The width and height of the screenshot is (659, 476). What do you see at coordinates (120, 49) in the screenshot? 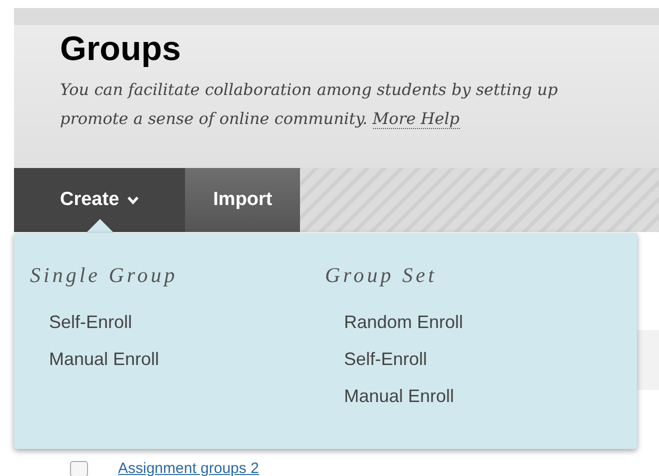
I see `page-title: Groups` at bounding box center [120, 49].